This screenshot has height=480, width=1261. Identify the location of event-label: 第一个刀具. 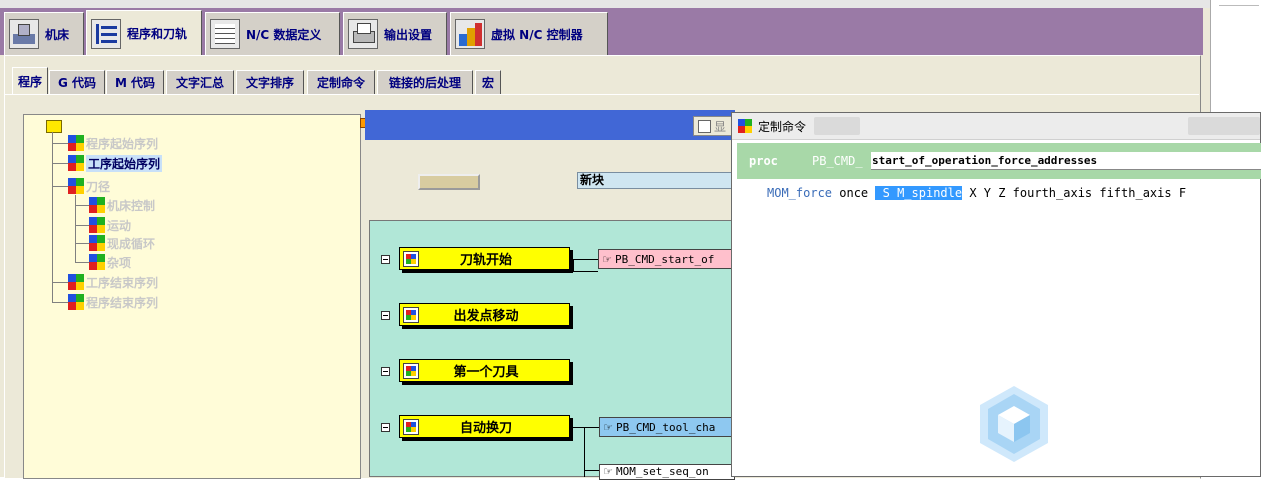
(486, 372).